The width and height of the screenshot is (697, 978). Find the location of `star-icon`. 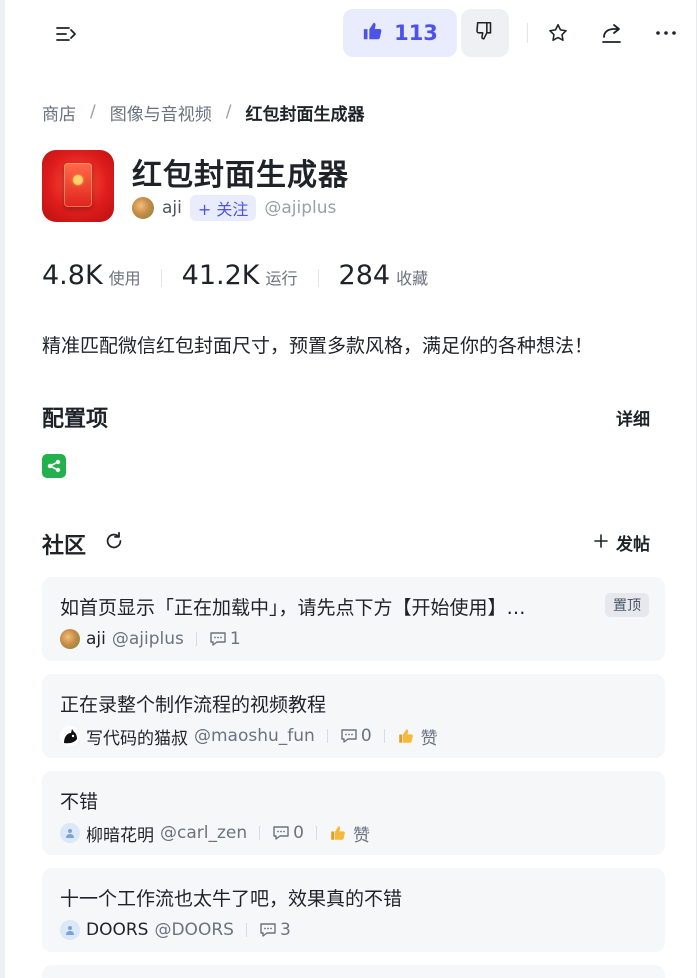

star-icon is located at coordinates (558, 33).